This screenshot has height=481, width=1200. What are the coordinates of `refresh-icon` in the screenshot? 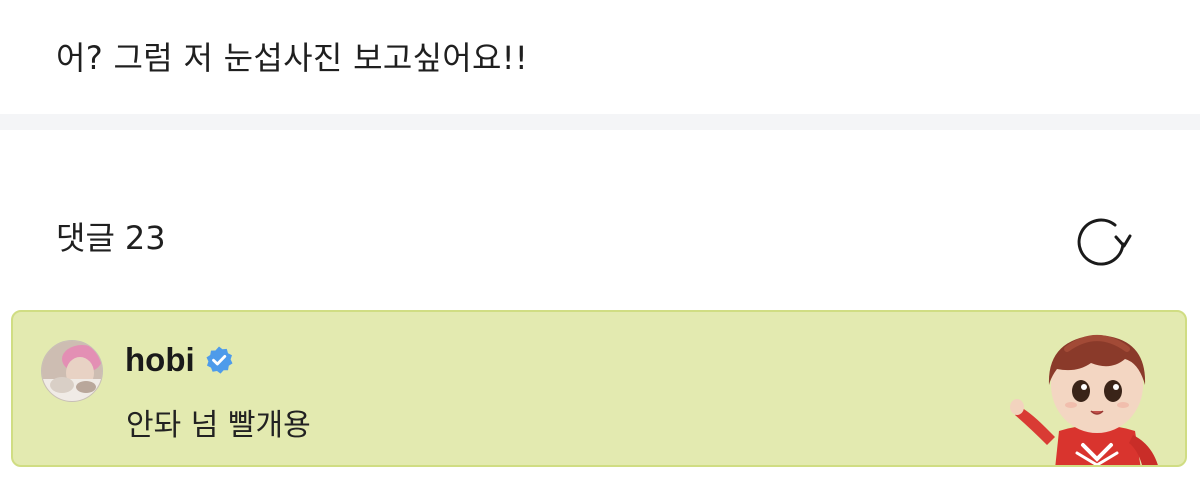 It's located at (1104, 242).